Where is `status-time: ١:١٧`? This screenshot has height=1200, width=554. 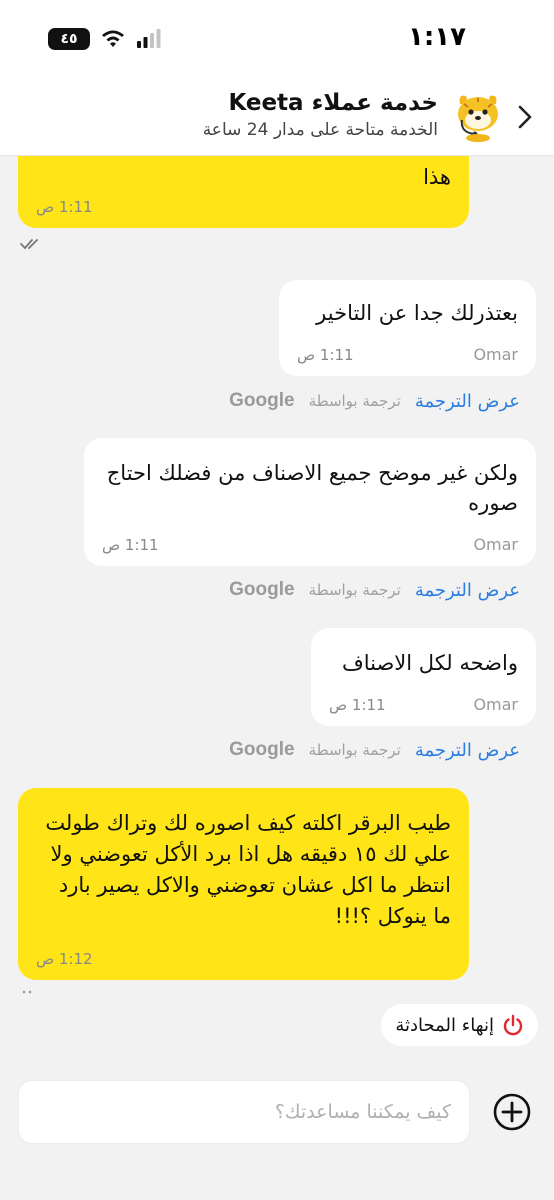 status-time: ١:١٧ is located at coordinates (436, 37).